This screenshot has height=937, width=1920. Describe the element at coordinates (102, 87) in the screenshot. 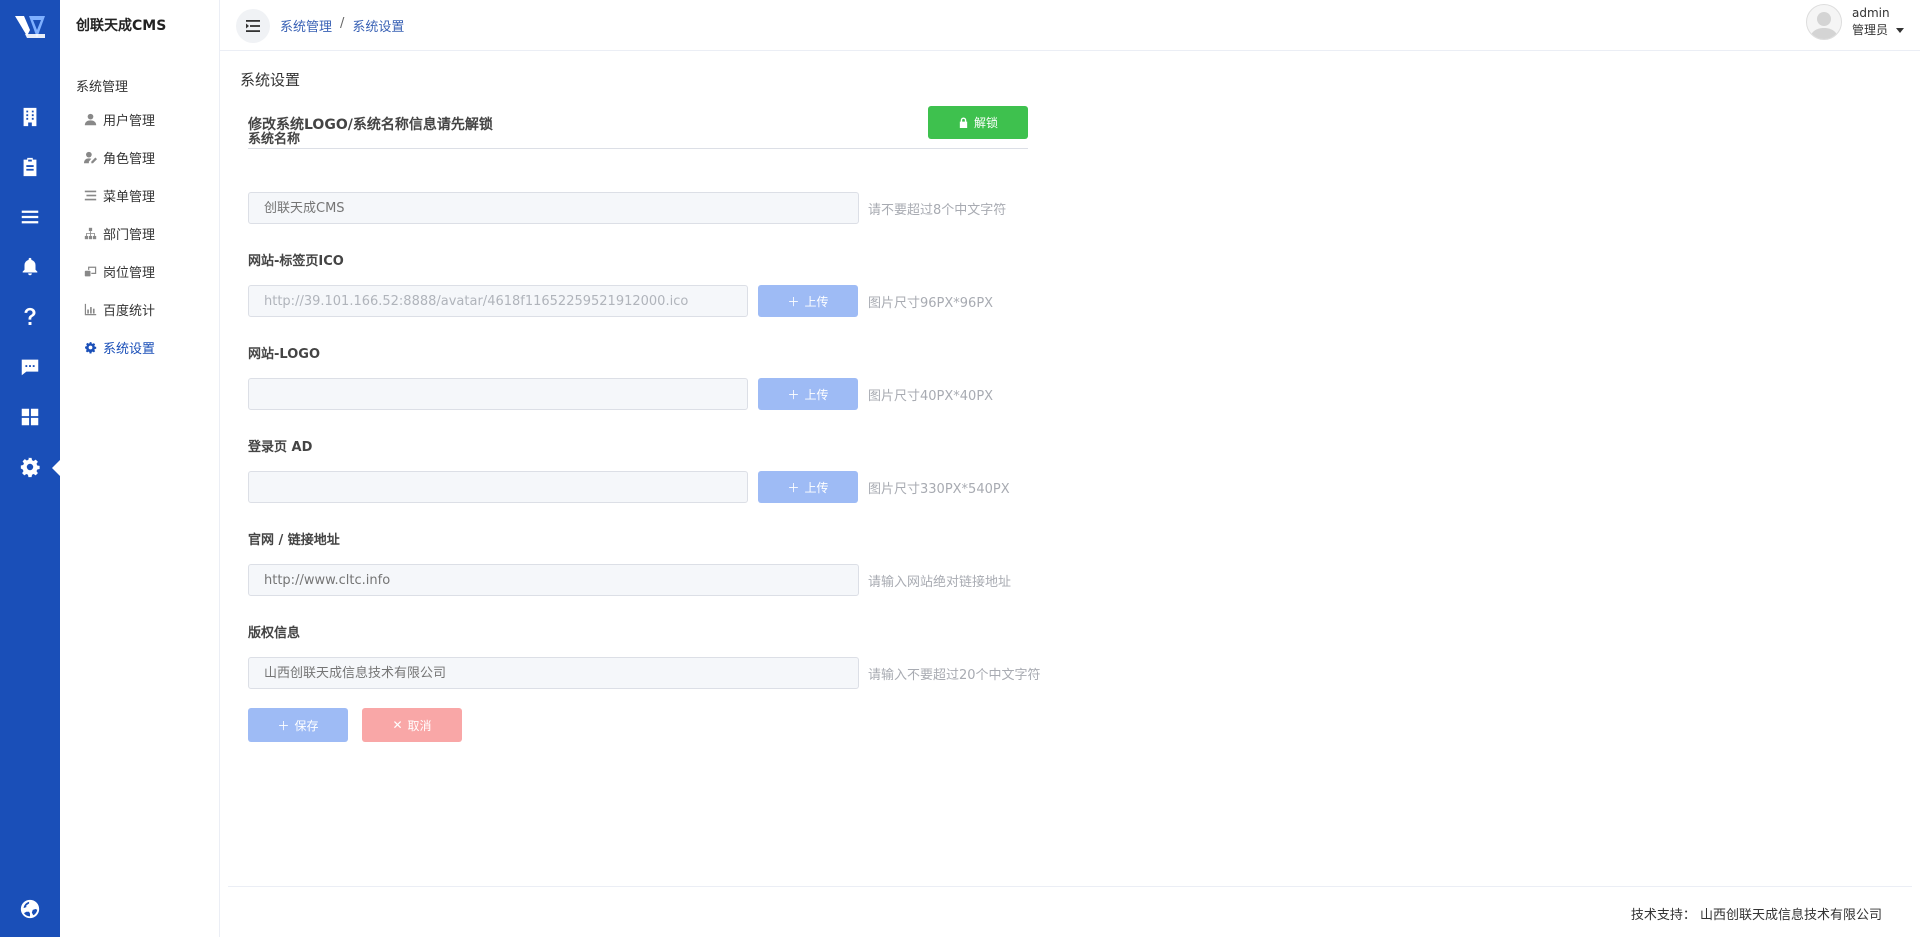

I see `sidebar-group-label: 系统管理` at that location.